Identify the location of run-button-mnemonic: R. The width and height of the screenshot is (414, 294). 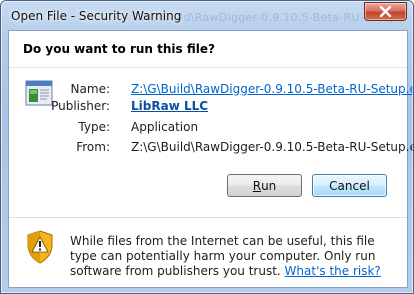
(257, 185).